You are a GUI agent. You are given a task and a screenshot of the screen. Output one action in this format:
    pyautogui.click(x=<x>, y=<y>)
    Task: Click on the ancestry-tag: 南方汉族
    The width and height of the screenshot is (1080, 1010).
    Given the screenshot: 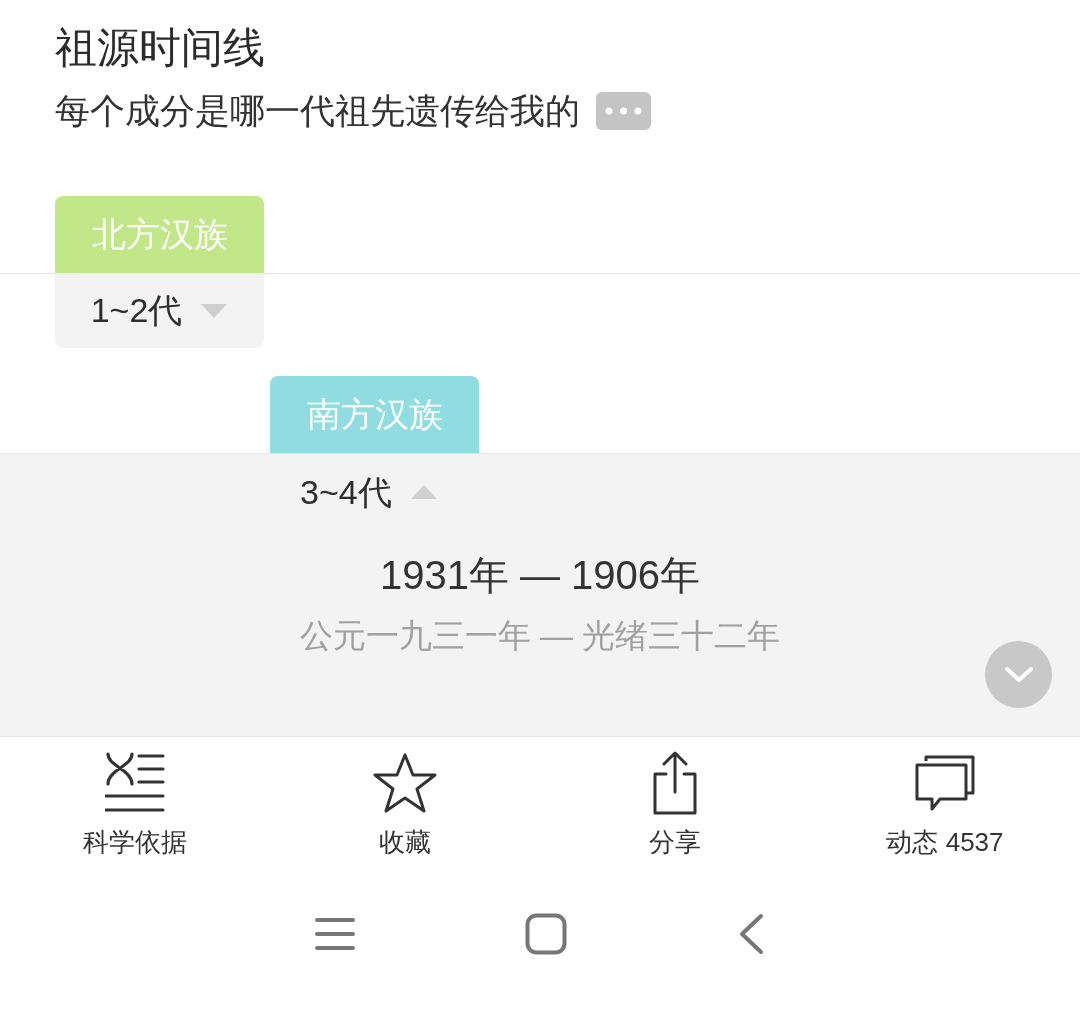 What is the action you would take?
    pyautogui.click(x=374, y=414)
    